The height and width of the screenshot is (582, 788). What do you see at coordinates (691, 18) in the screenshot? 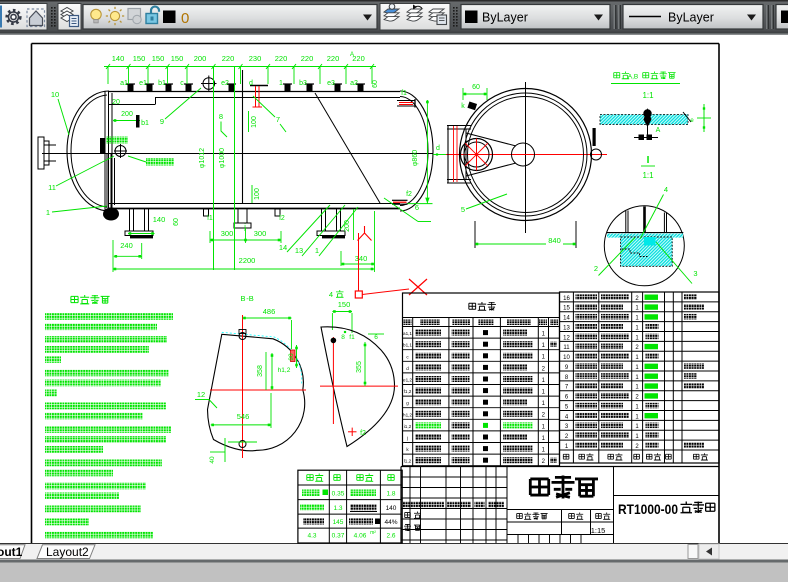
I see `svg-text: ByLayer` at bounding box center [691, 18].